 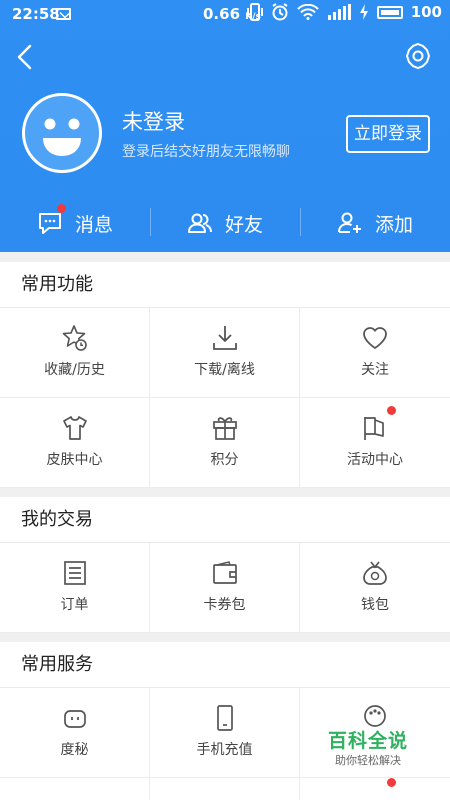 I want to click on status-bar: 22:58 0.66 K/s 100, so click(x=225, y=15).